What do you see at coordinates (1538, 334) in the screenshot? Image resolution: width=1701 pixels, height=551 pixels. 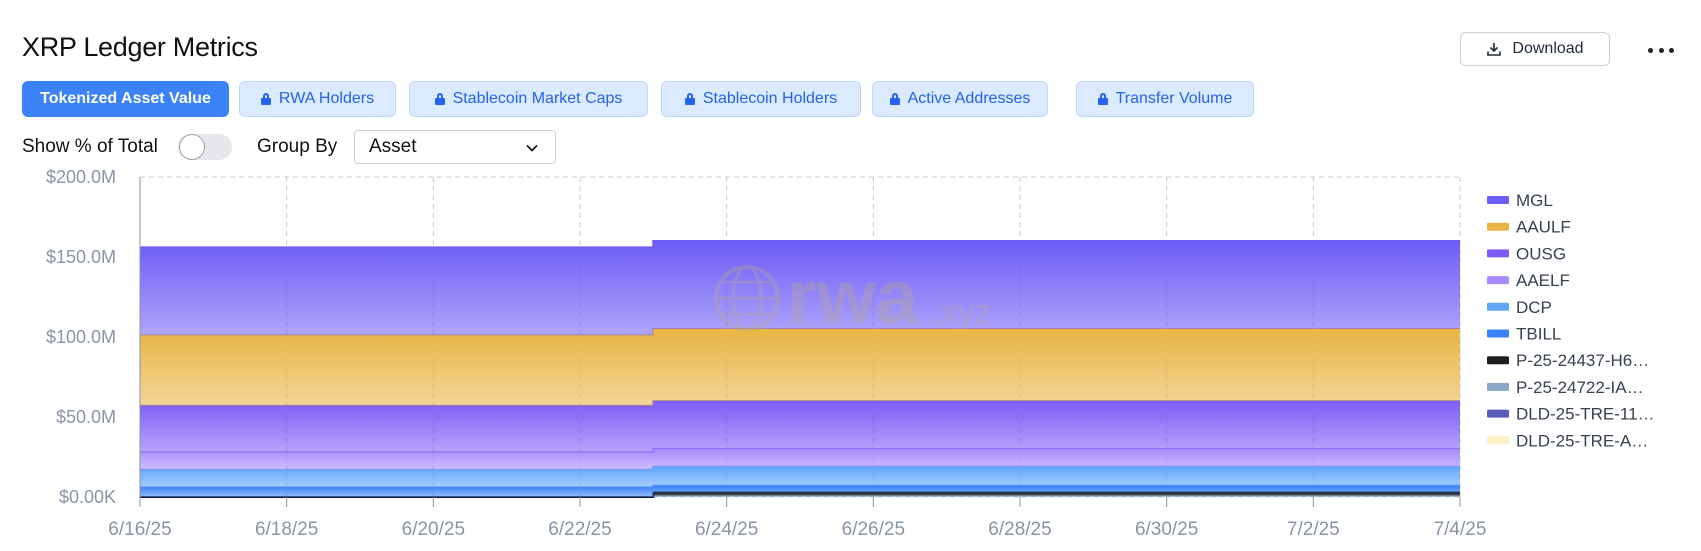 I see `legend-label: TBILL` at bounding box center [1538, 334].